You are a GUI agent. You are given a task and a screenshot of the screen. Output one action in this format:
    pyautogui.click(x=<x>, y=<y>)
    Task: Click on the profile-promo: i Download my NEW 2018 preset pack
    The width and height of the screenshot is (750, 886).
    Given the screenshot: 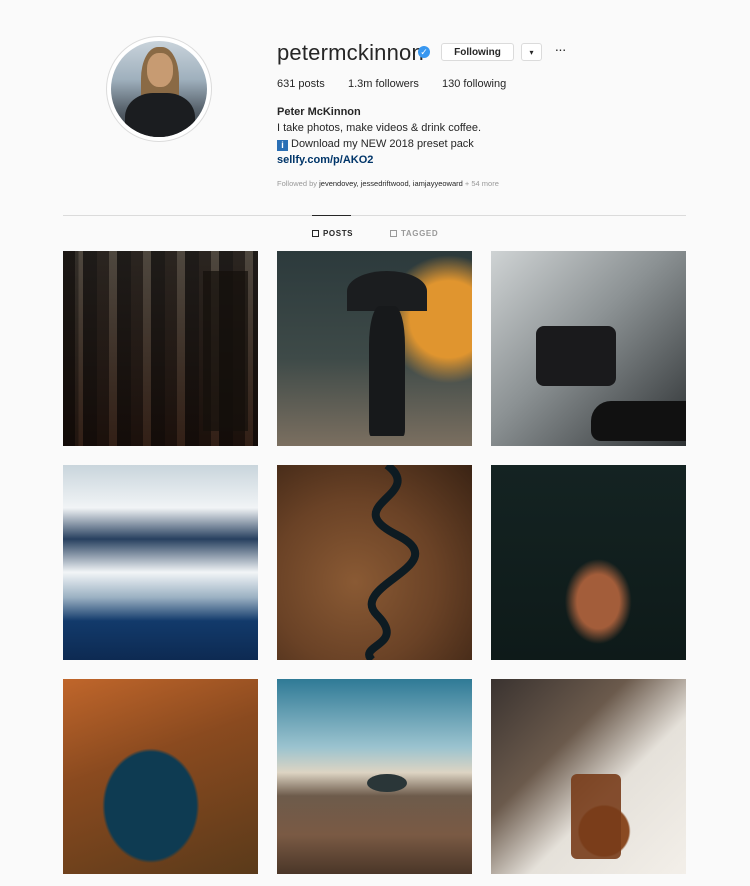 What is the action you would take?
    pyautogui.click(x=375, y=144)
    